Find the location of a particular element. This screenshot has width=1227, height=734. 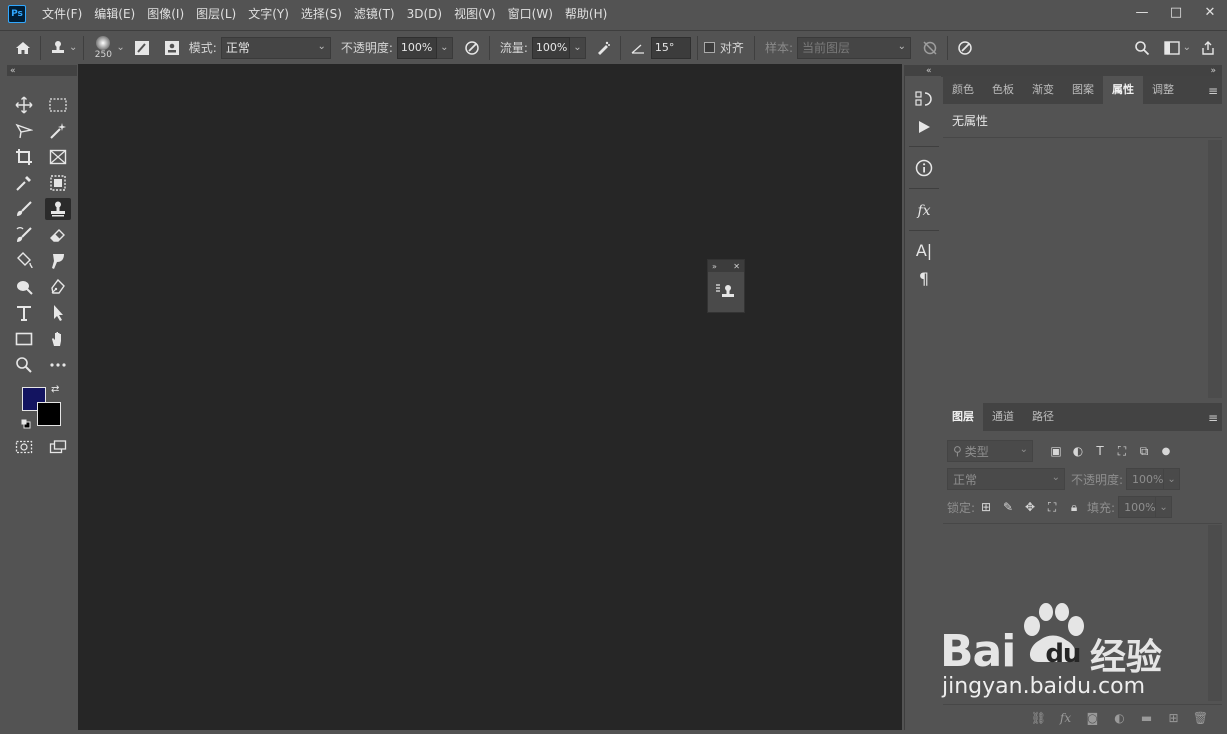

type-tool is located at coordinates (24, 313).